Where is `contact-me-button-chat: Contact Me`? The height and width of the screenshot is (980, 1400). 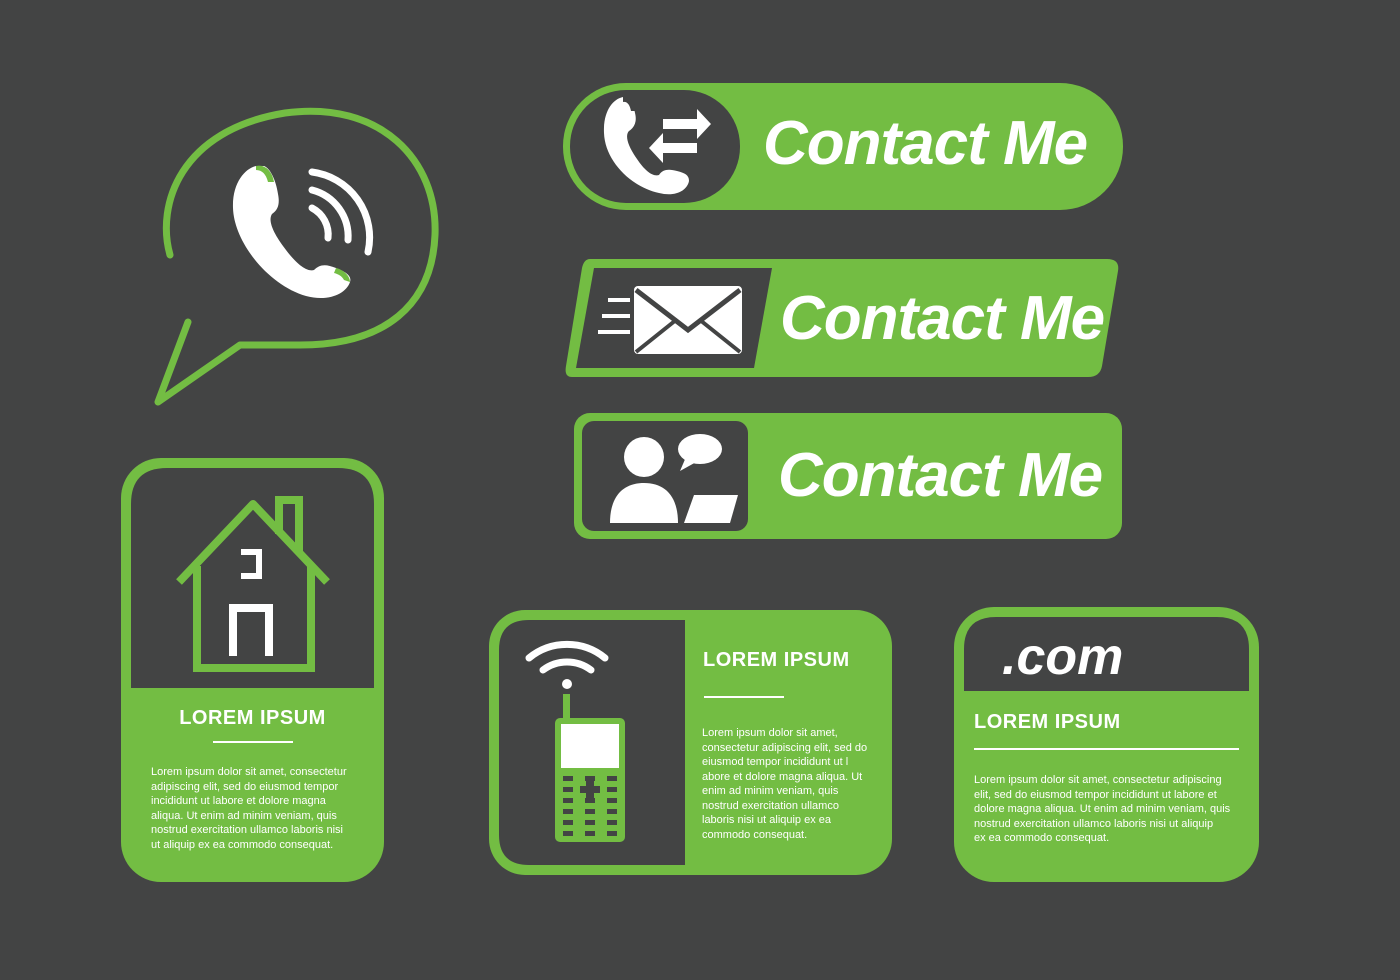 contact-me-button-chat: Contact Me is located at coordinates (848, 476).